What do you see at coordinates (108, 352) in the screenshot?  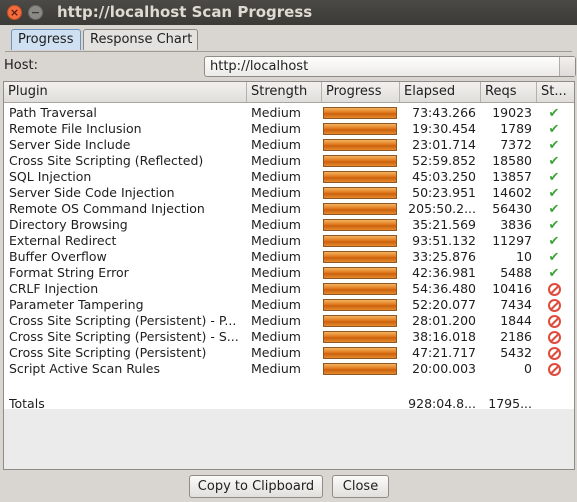 I see `plugin-name: Cross Site Scripting (Persistent)` at bounding box center [108, 352].